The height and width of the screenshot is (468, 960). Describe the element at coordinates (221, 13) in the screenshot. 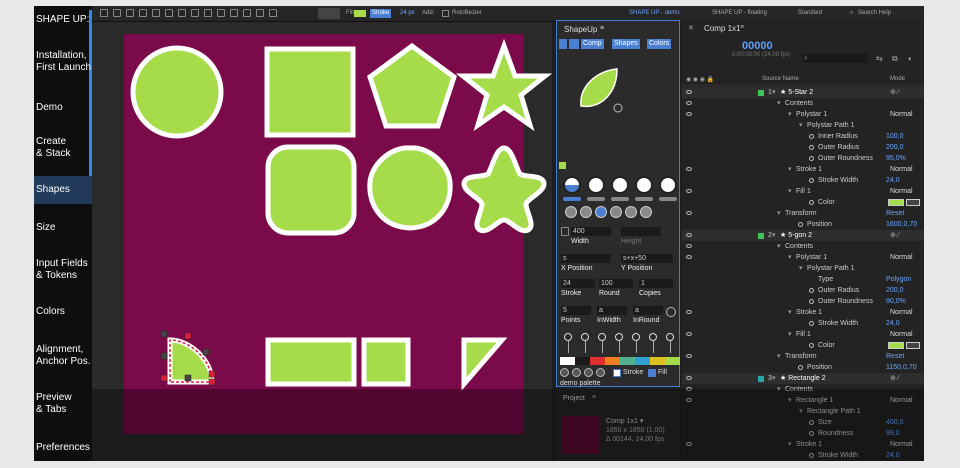

I see `brush-tool-icon` at that location.